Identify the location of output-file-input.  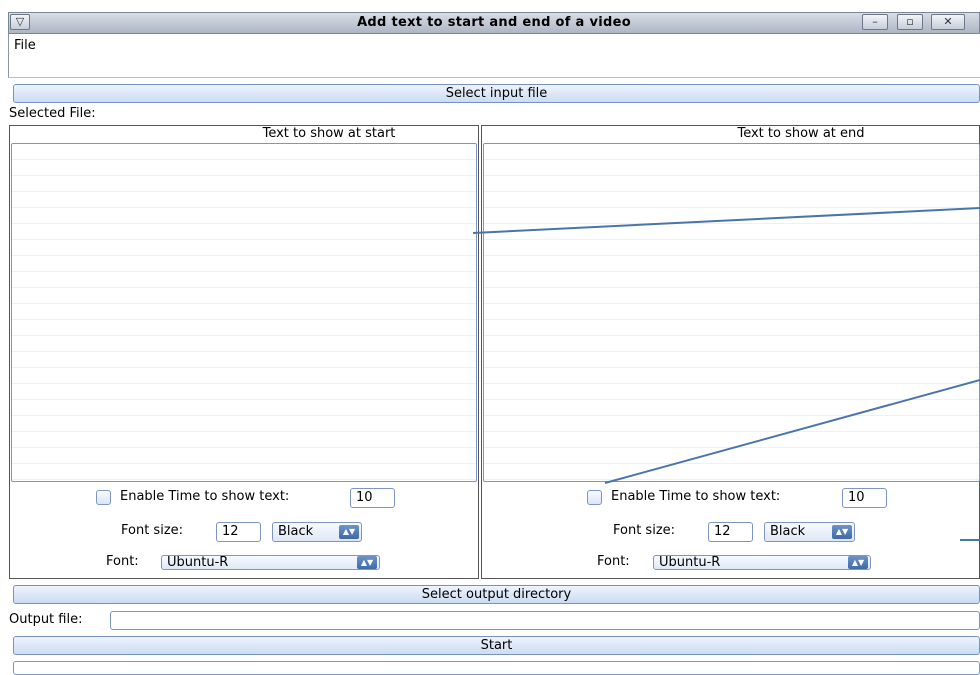
(545, 620).